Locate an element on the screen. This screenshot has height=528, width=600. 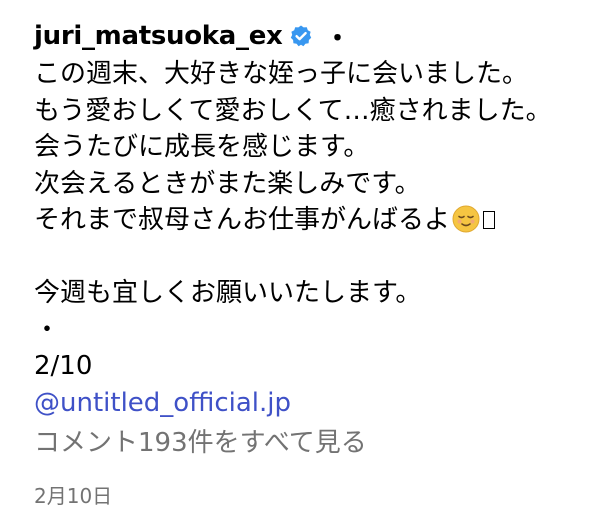
post-header: juri_matsuoka_ex ・ is located at coordinates (312, 36).